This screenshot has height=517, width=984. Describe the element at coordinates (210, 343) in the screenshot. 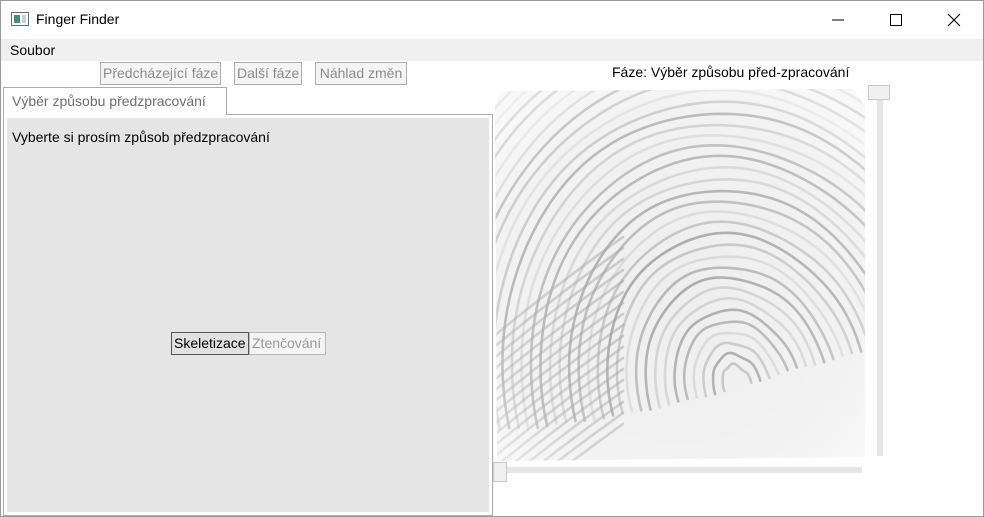

I see `skeletonization-button: Skeletizace` at that location.